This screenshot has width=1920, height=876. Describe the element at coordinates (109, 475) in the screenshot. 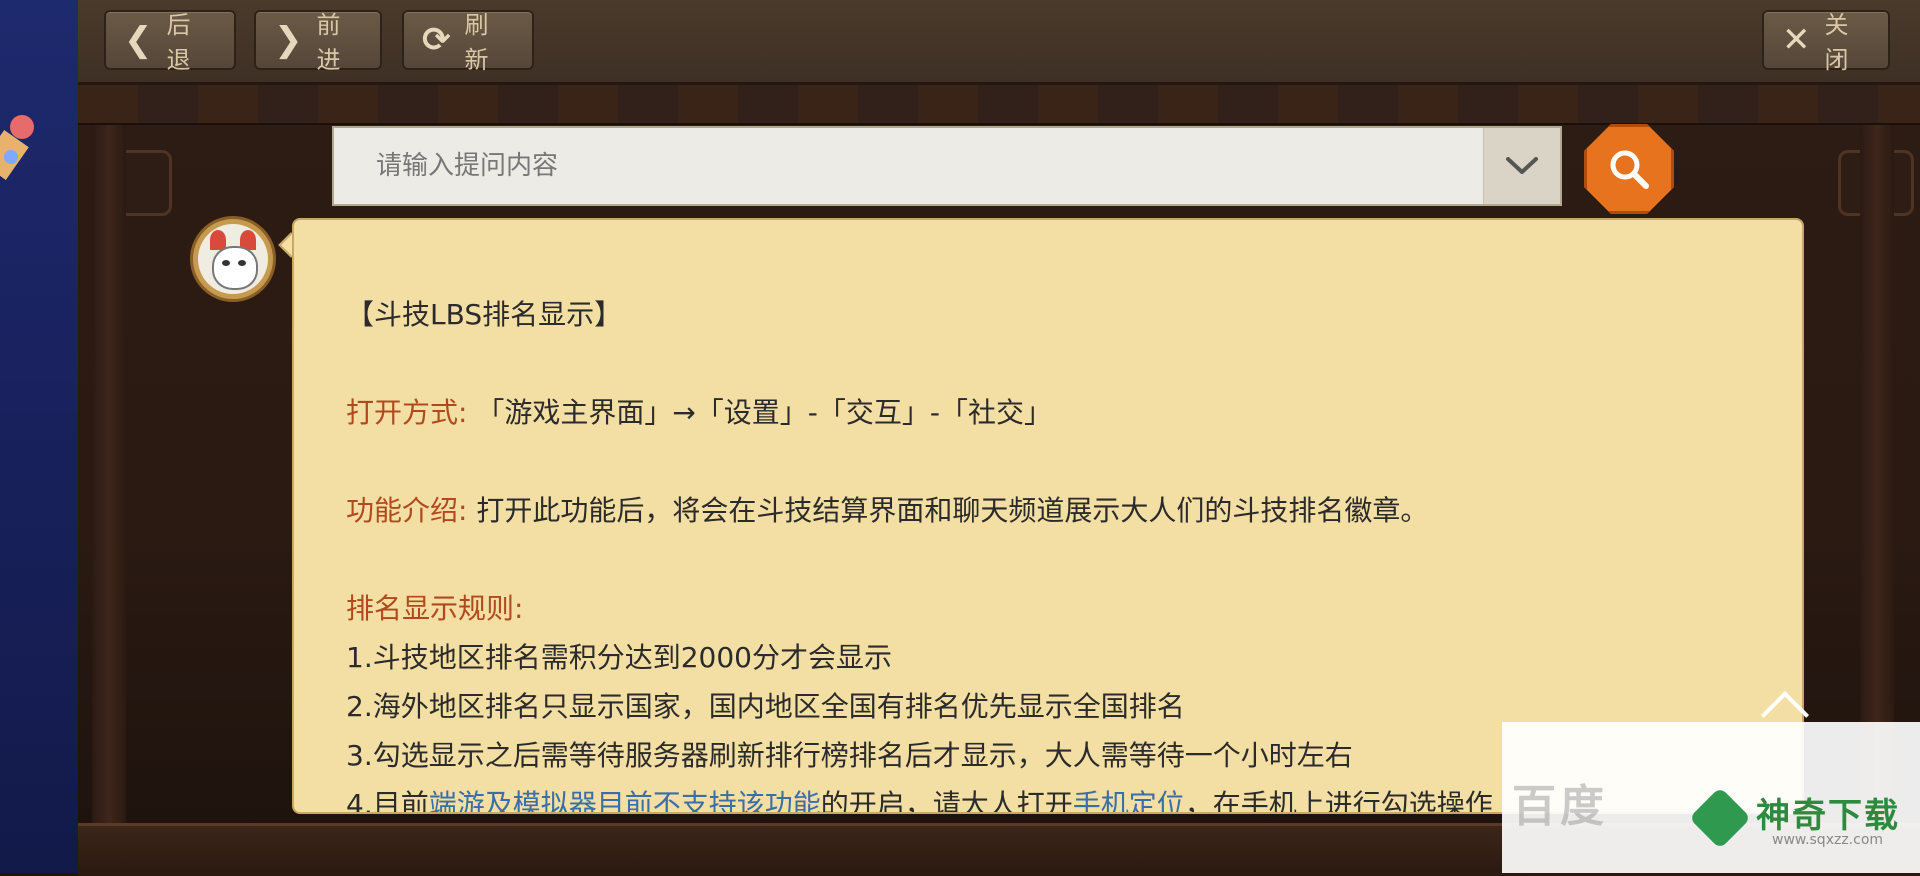

I see `carved-pillar-left` at that location.